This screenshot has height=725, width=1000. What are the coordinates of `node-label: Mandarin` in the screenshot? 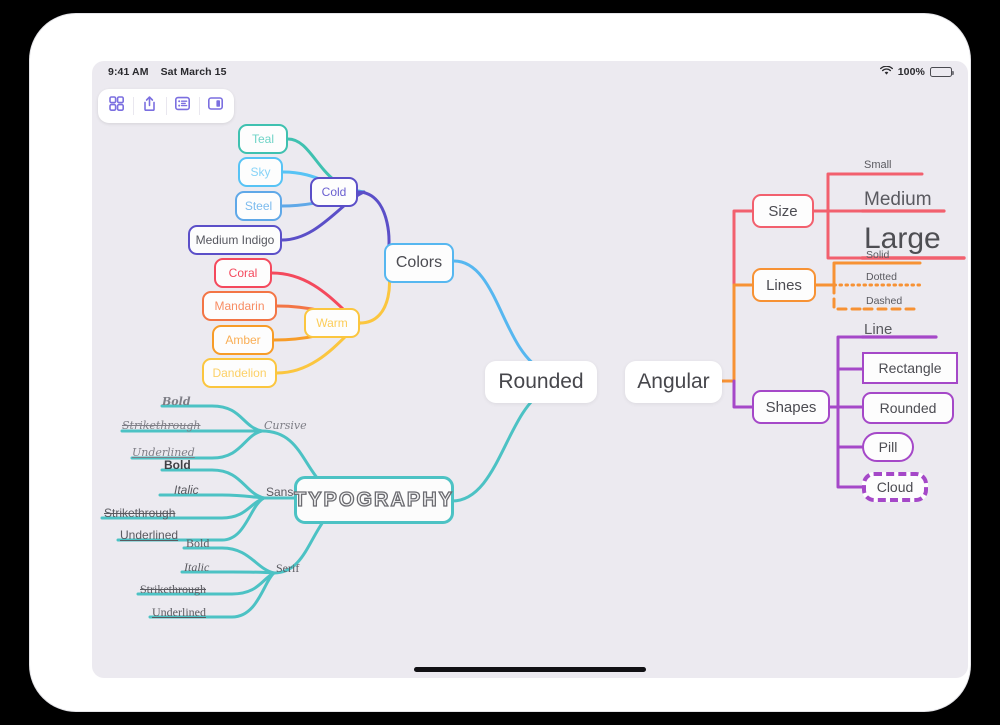 It's located at (239, 306).